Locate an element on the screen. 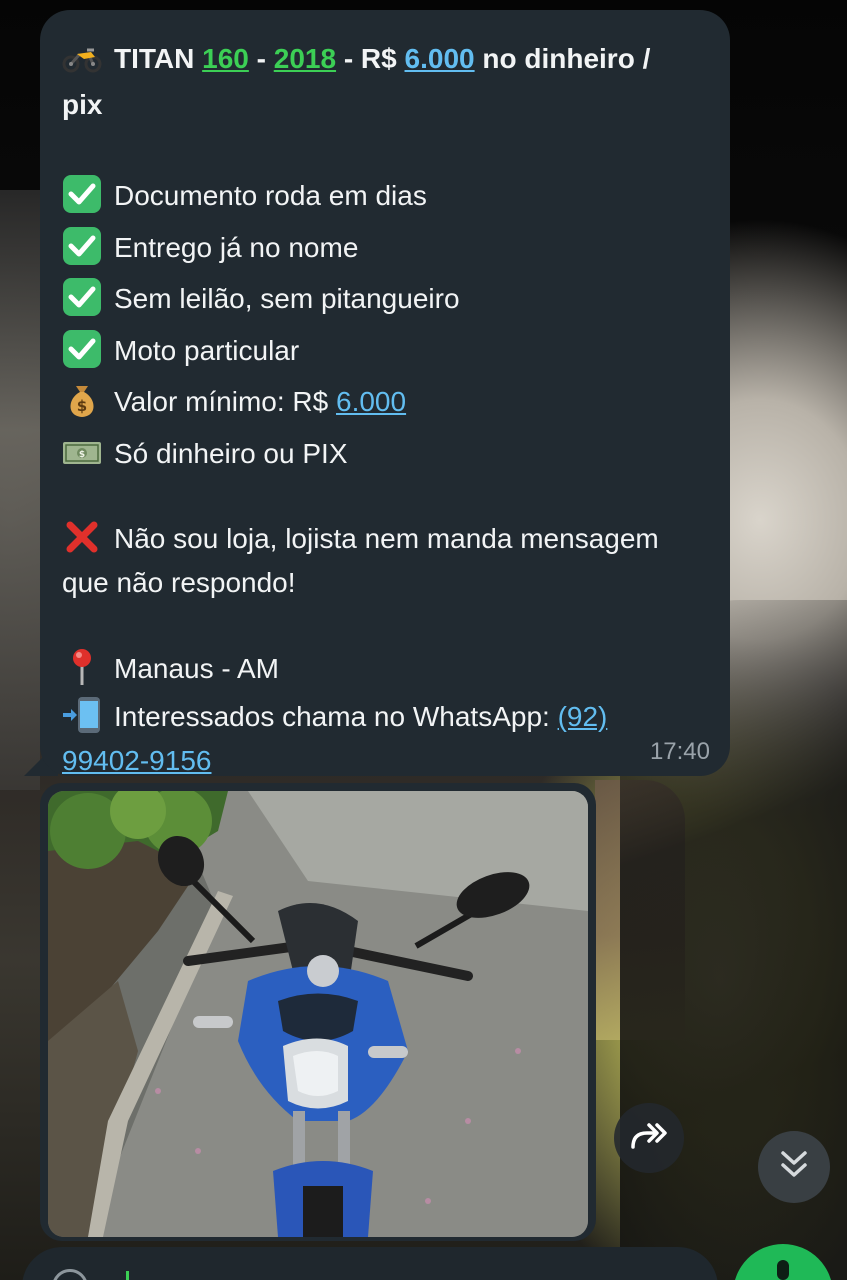  wallpaper-blur-left is located at coordinates (20, 490).